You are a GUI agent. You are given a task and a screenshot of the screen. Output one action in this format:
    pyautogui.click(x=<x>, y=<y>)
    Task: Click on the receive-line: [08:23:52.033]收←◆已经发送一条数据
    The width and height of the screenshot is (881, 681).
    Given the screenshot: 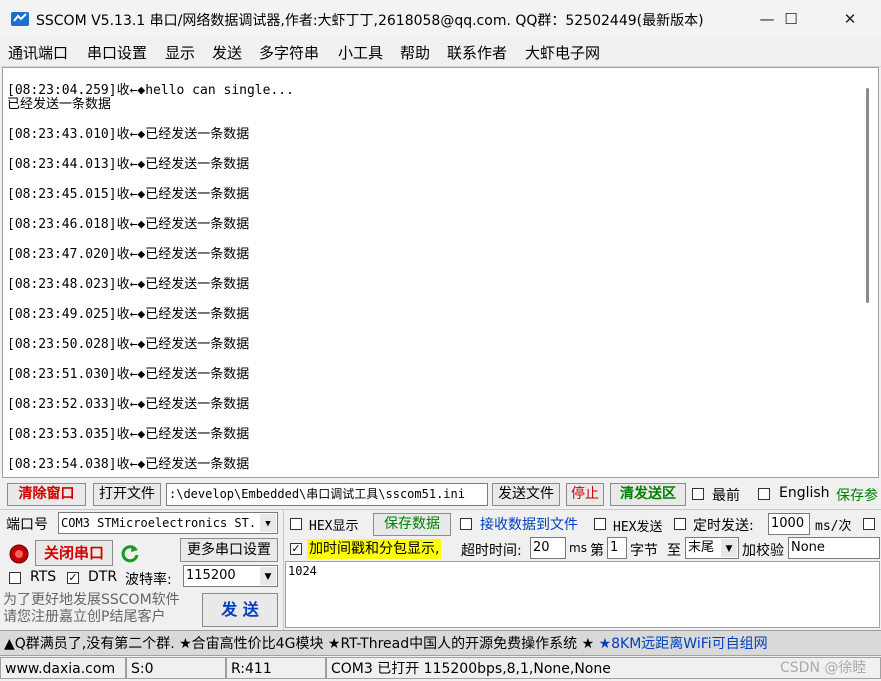 What is the action you would take?
    pyautogui.click(x=128, y=404)
    